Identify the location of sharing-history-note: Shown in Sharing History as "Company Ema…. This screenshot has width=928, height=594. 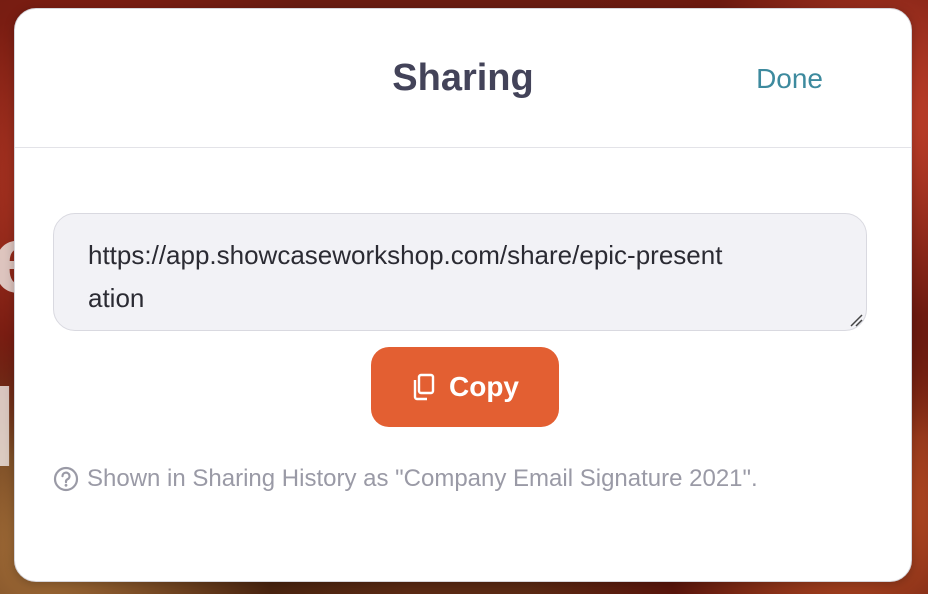
(405, 479).